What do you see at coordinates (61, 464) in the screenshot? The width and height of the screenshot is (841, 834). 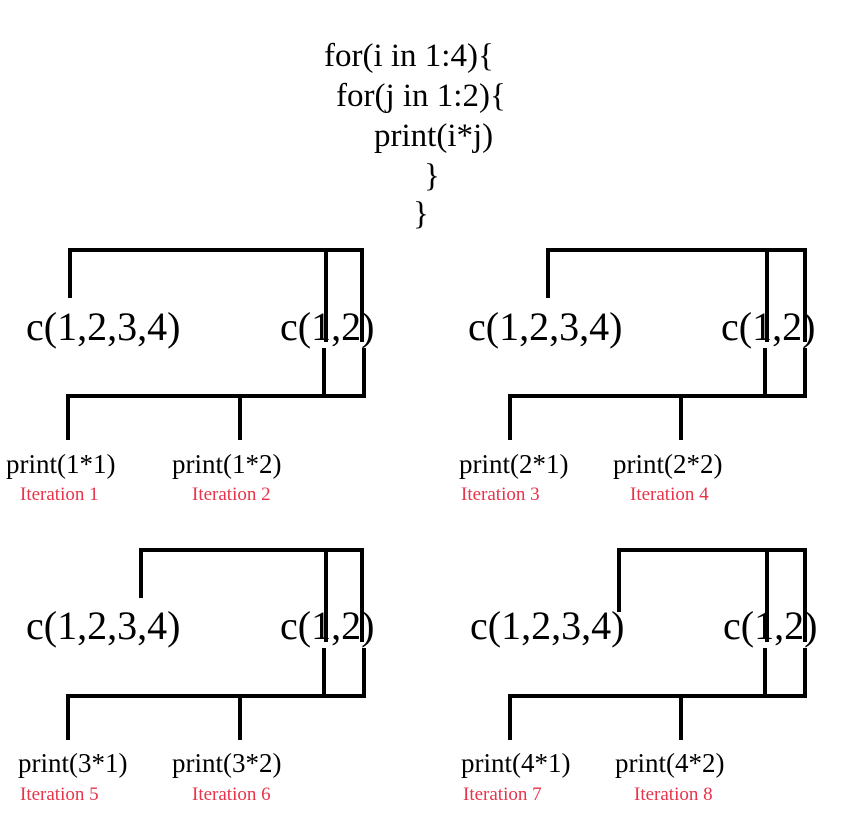 I see `print-call-1: print(1*1)` at bounding box center [61, 464].